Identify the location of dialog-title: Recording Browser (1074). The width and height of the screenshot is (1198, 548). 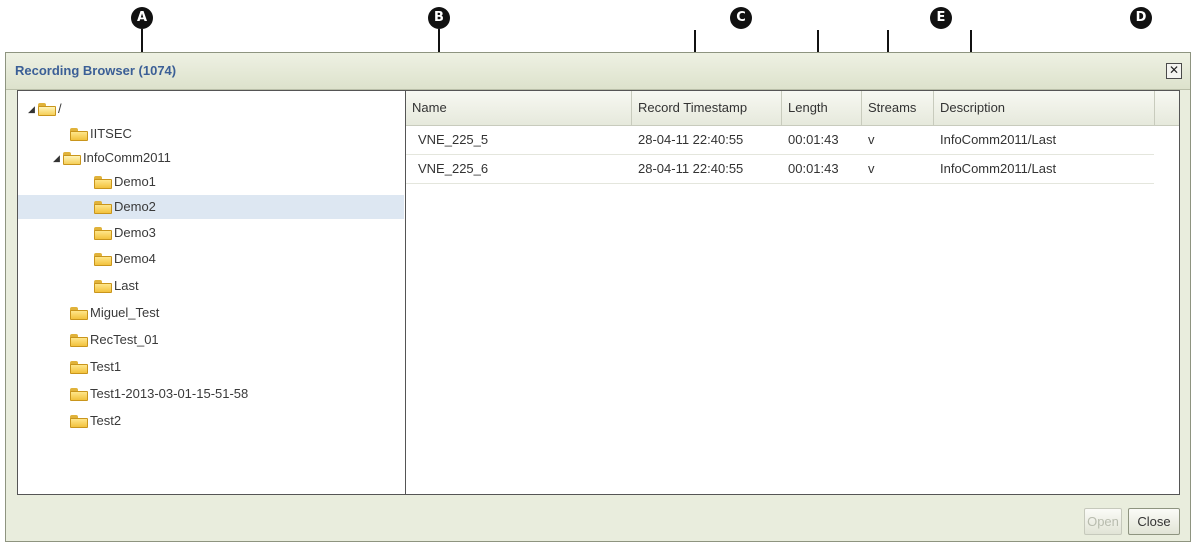
(96, 70).